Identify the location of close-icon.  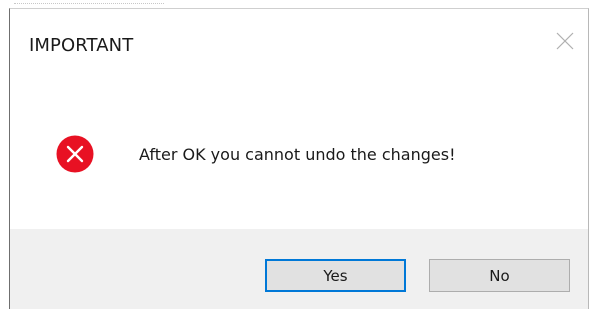
(565, 41).